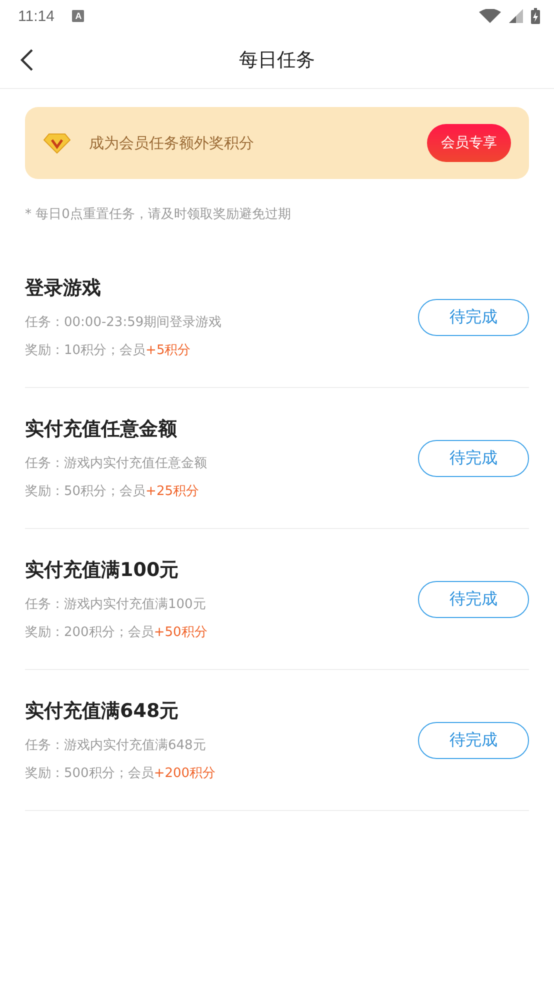 The height and width of the screenshot is (984, 554). Describe the element at coordinates (516, 16) in the screenshot. I see `signal-icon` at that location.